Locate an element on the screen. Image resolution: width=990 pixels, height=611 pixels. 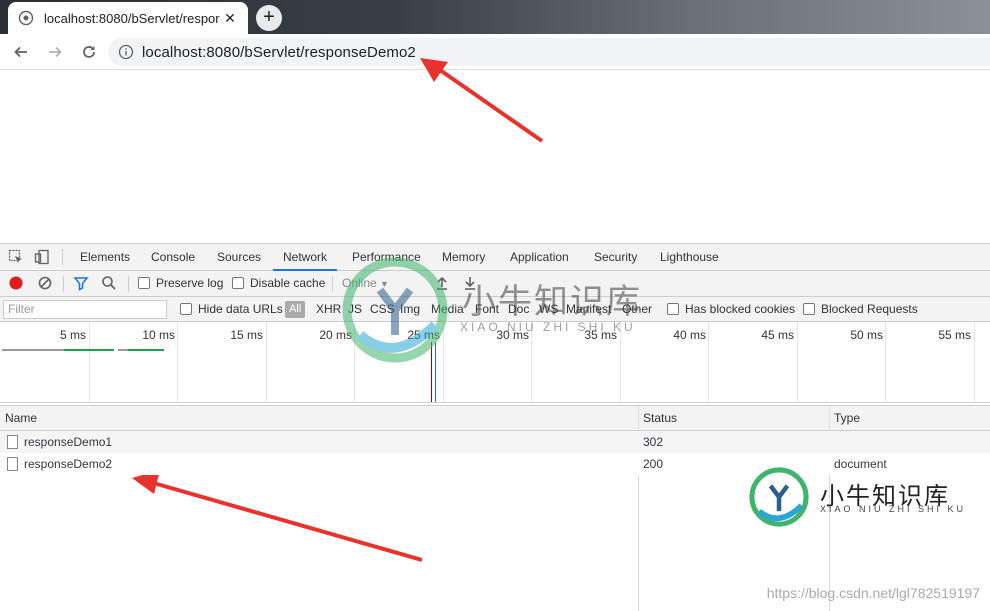
inspect-element-icon is located at coordinates (16, 257).